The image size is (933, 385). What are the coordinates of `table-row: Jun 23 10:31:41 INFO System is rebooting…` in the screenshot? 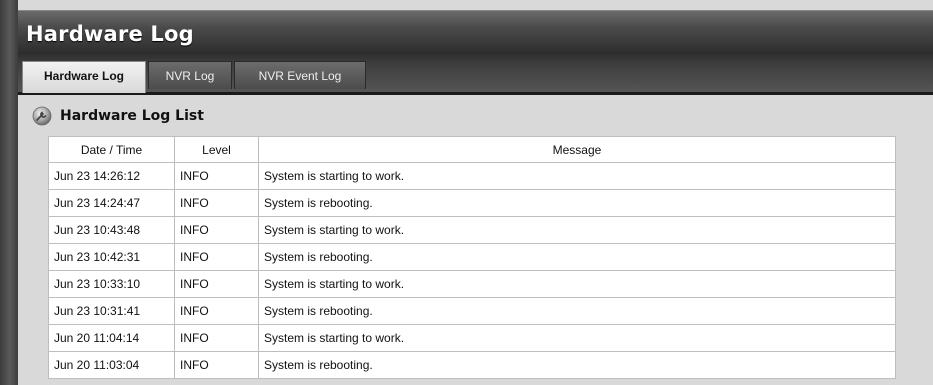 It's located at (472, 311).